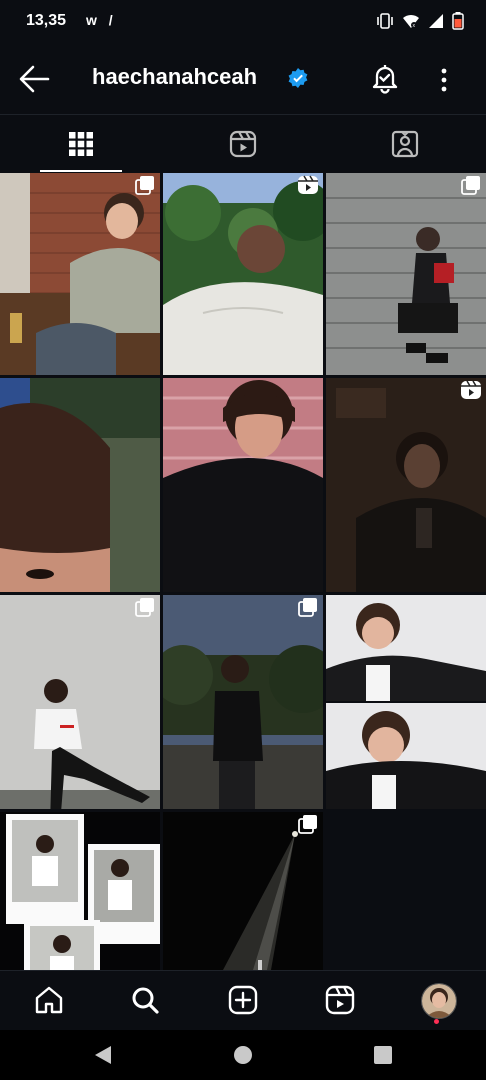 The width and height of the screenshot is (486, 1080). I want to click on battery-icon, so click(458, 21).